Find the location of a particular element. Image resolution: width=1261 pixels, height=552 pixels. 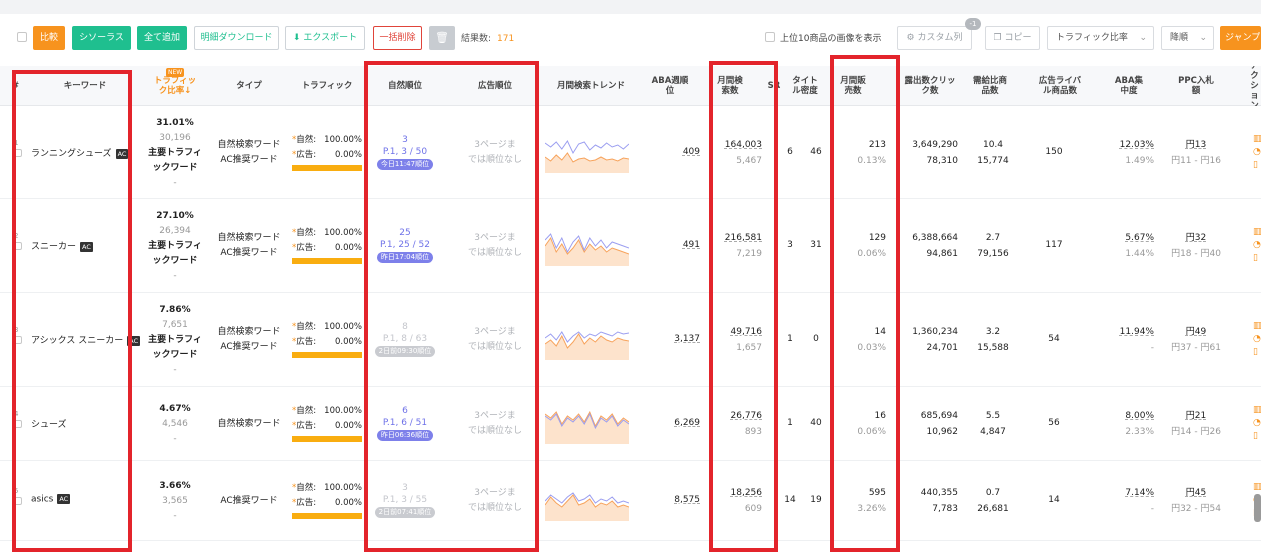

traffic-ratio-line: 4,546 is located at coordinates (175, 423).